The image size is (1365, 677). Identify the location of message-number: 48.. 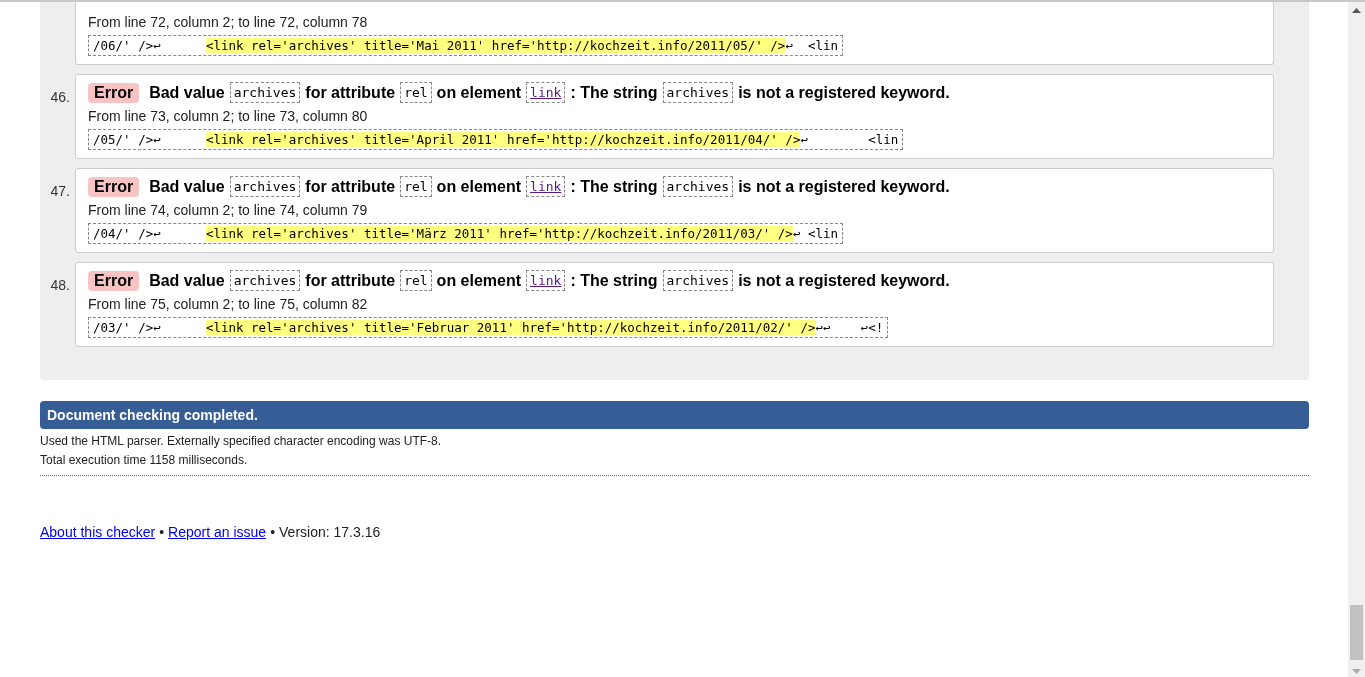
(60, 285).